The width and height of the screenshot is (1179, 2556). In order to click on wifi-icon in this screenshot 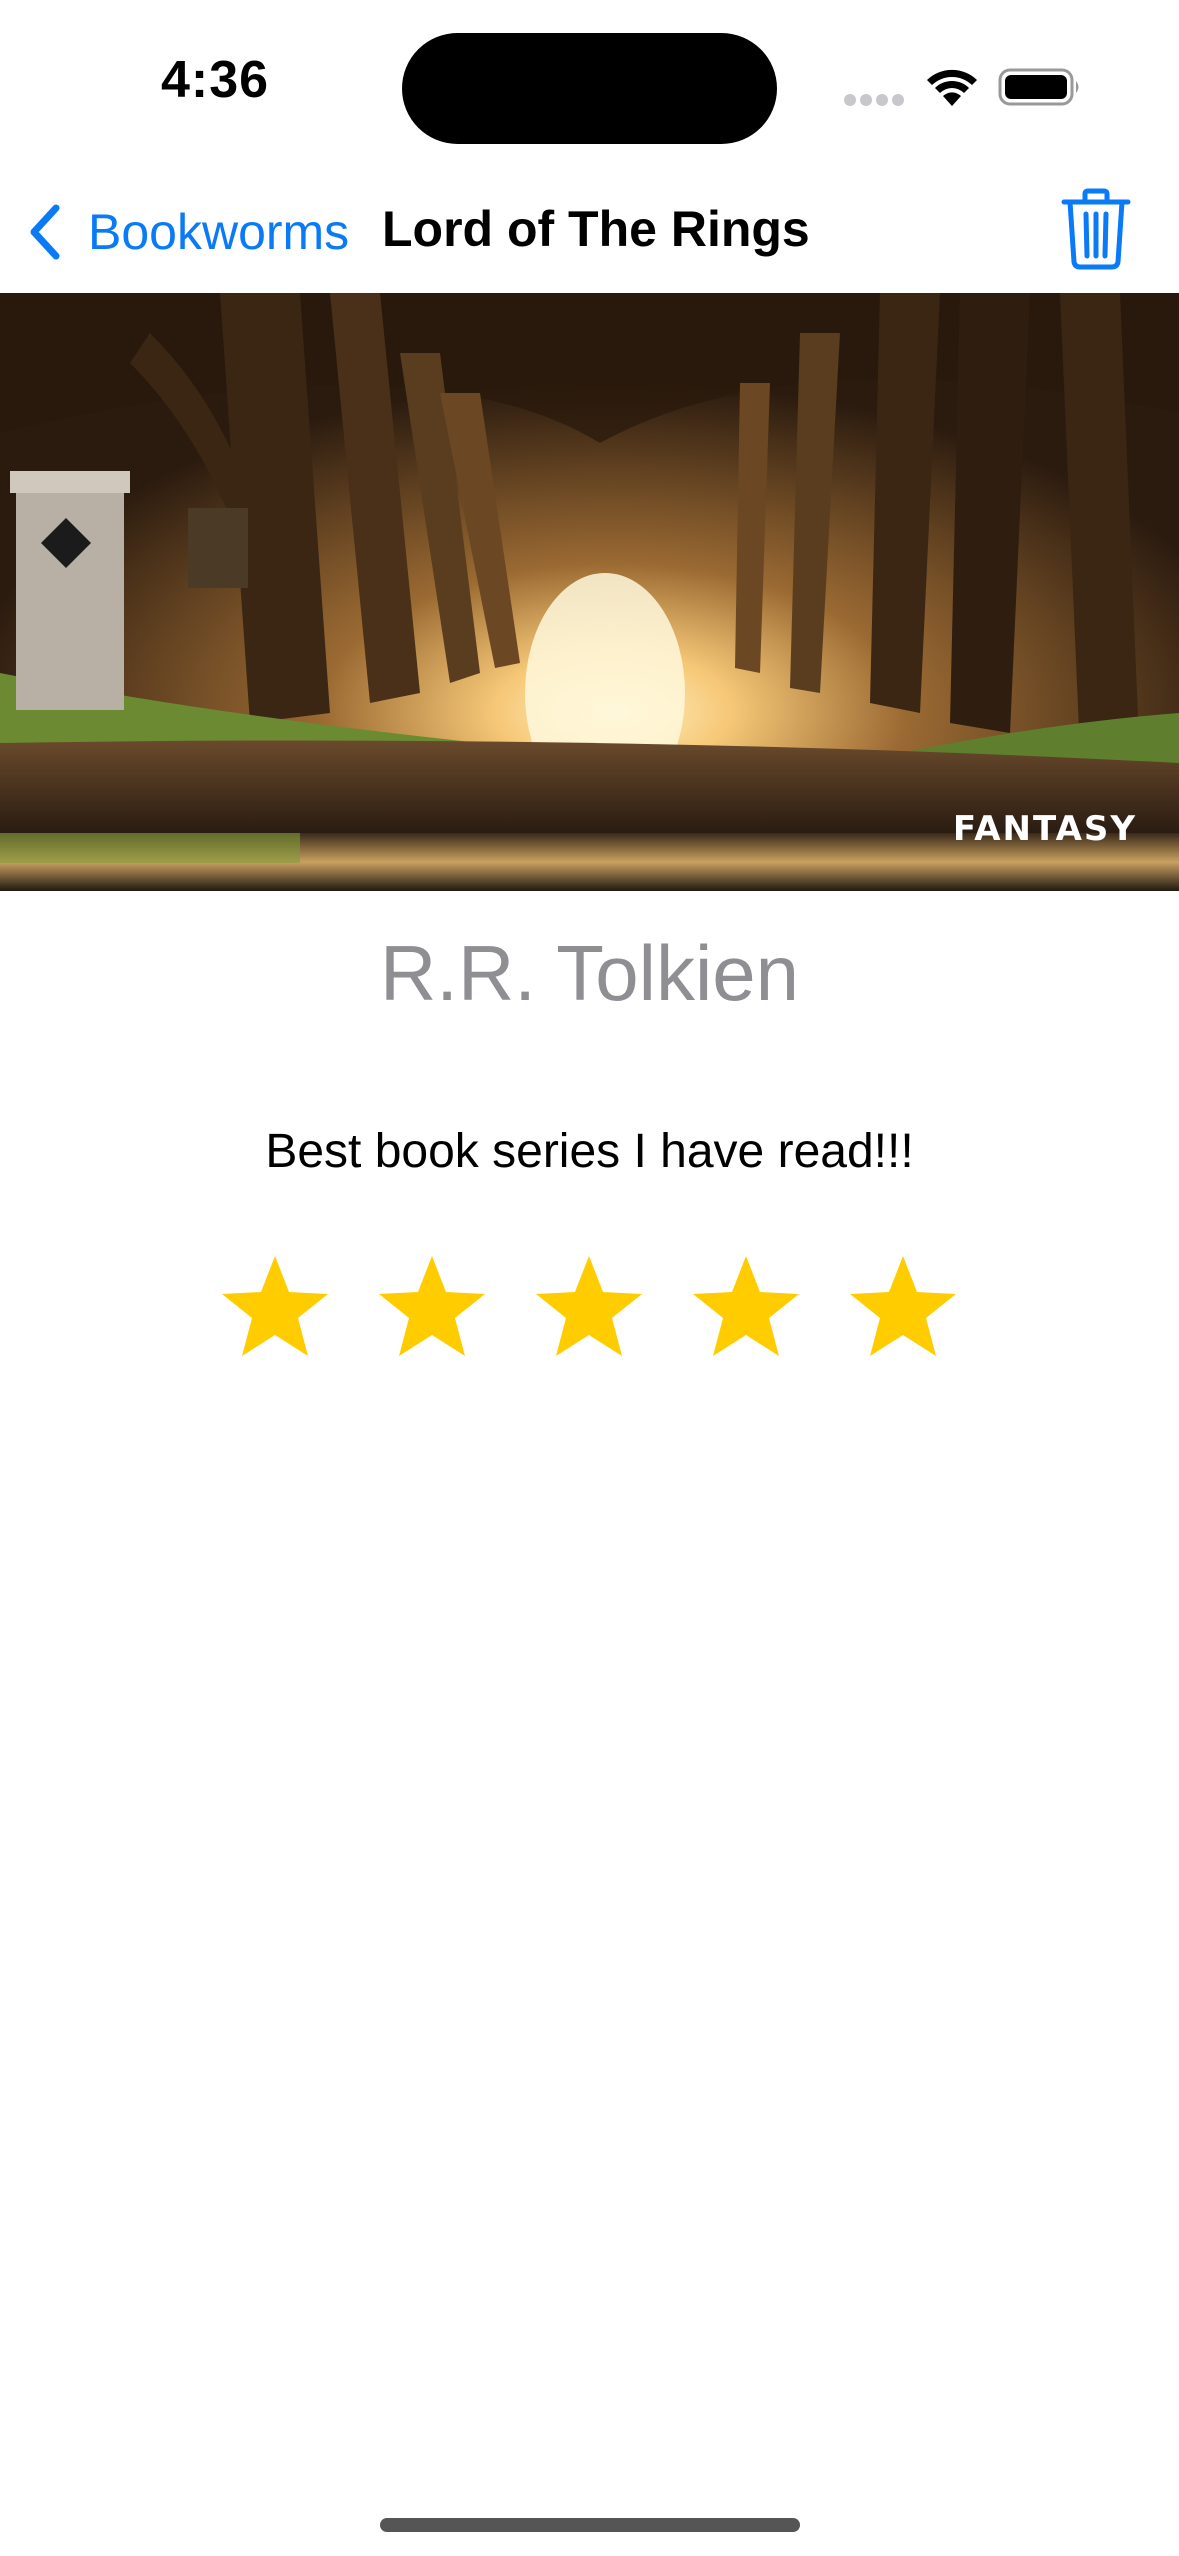, I will do `click(952, 87)`.